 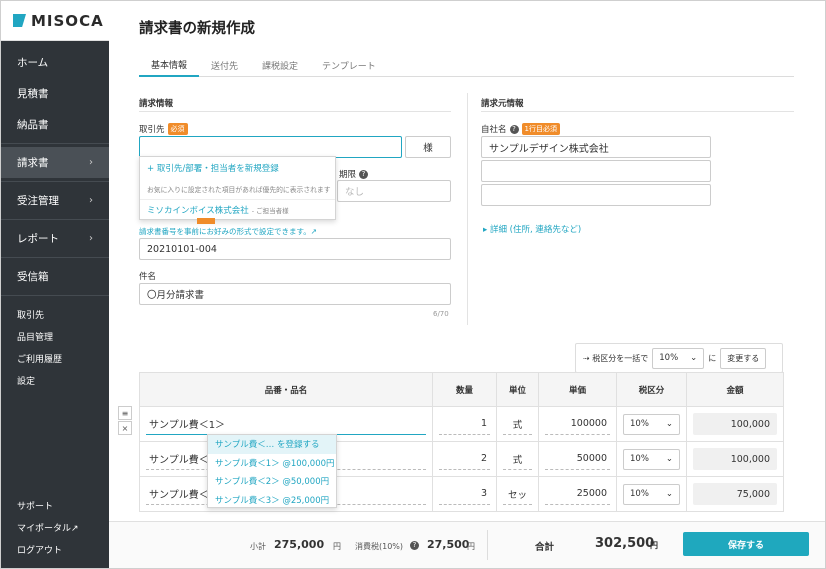 I want to click on qty-input: 2, so click(x=464, y=459).